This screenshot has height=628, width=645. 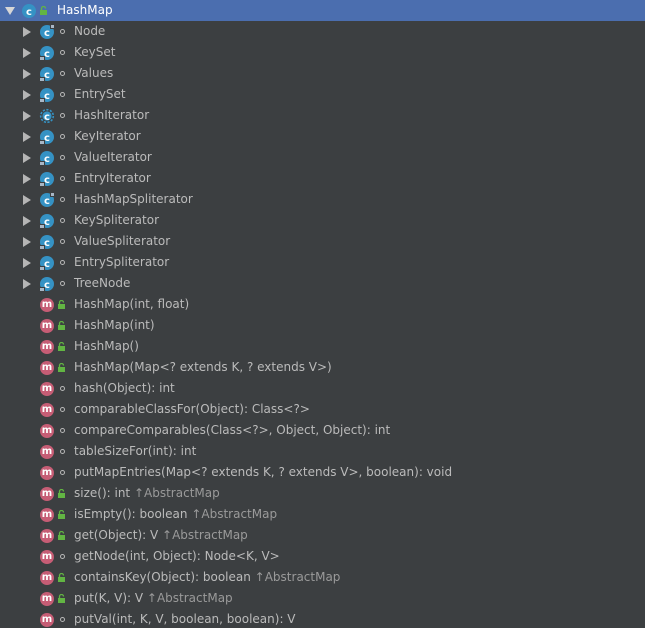 I want to click on tree-item-label: putVal(int, K, V, boolean, boolean): V, so click(x=185, y=618).